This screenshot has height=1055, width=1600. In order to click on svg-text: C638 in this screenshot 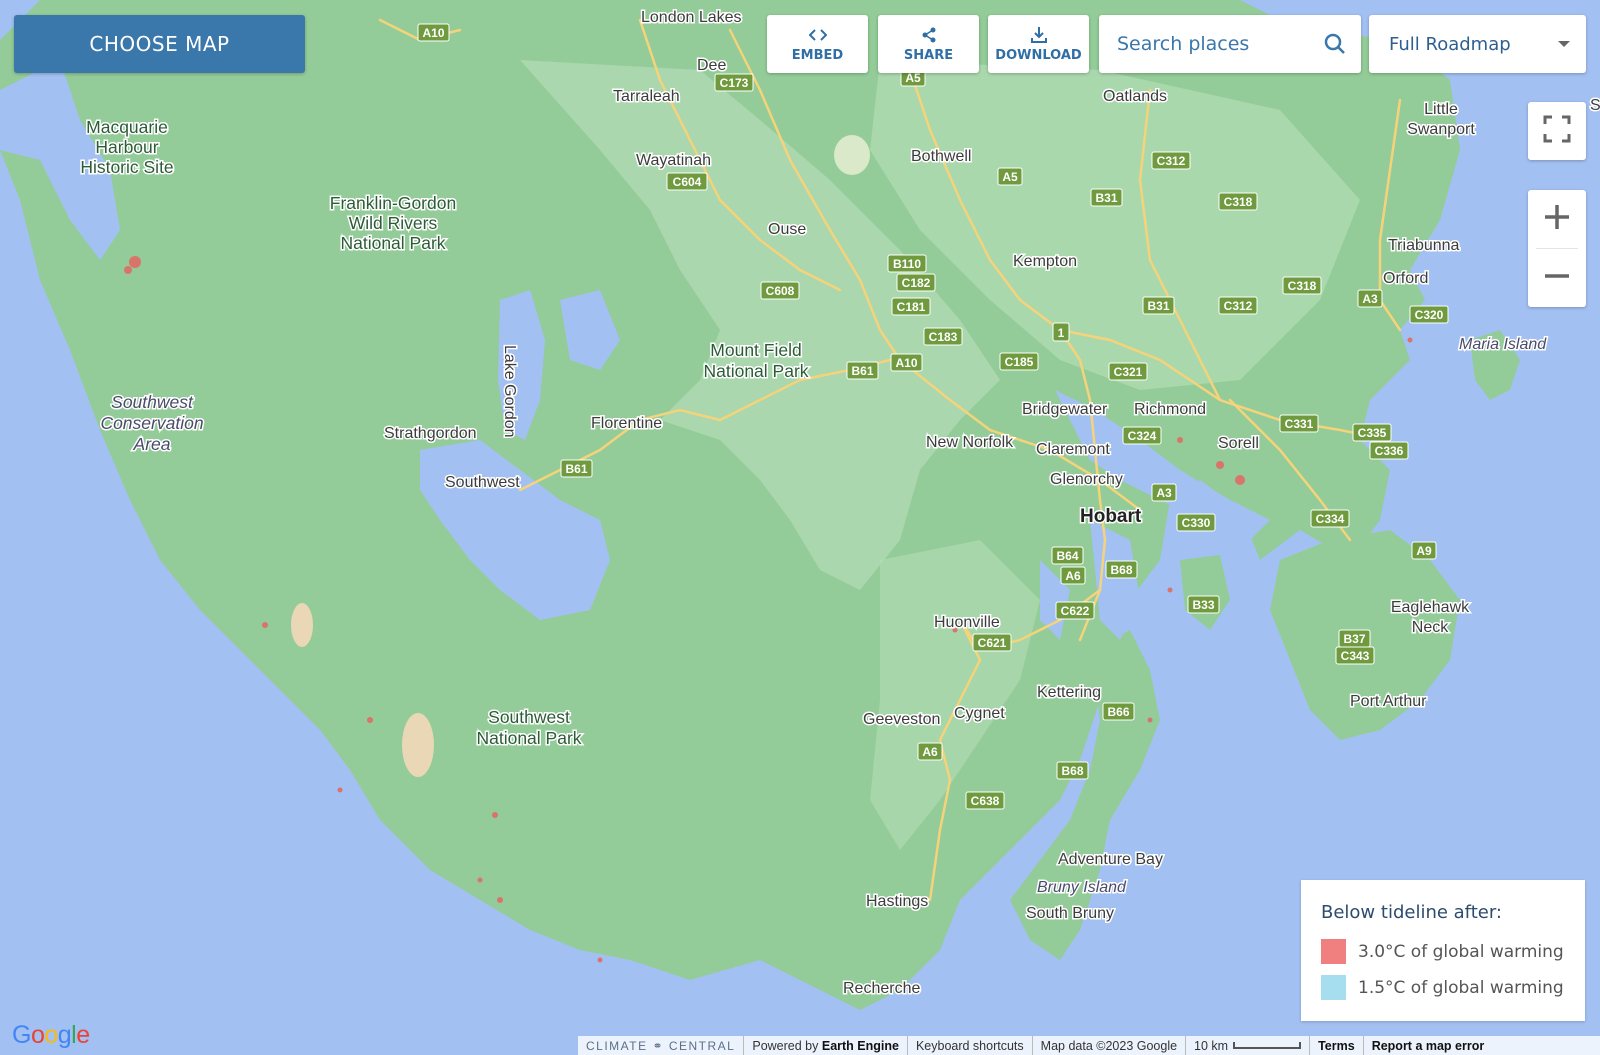, I will do `click(985, 801)`.